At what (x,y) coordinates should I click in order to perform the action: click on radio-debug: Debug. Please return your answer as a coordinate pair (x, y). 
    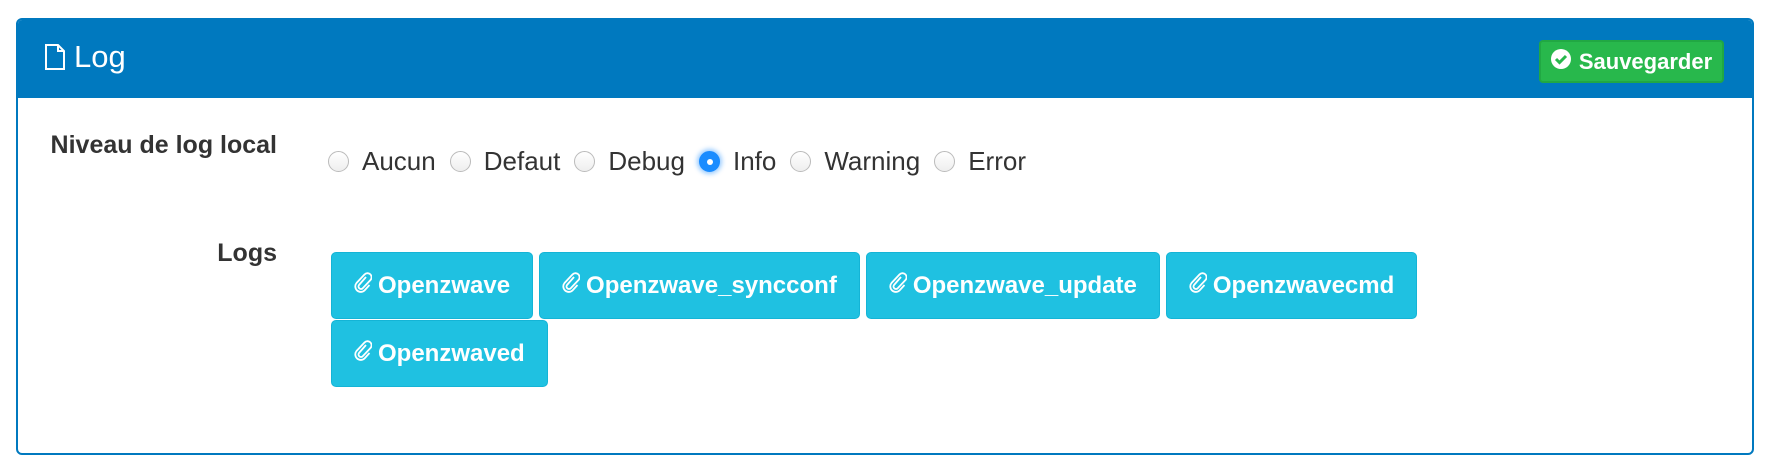
    Looking at the image, I should click on (629, 161).